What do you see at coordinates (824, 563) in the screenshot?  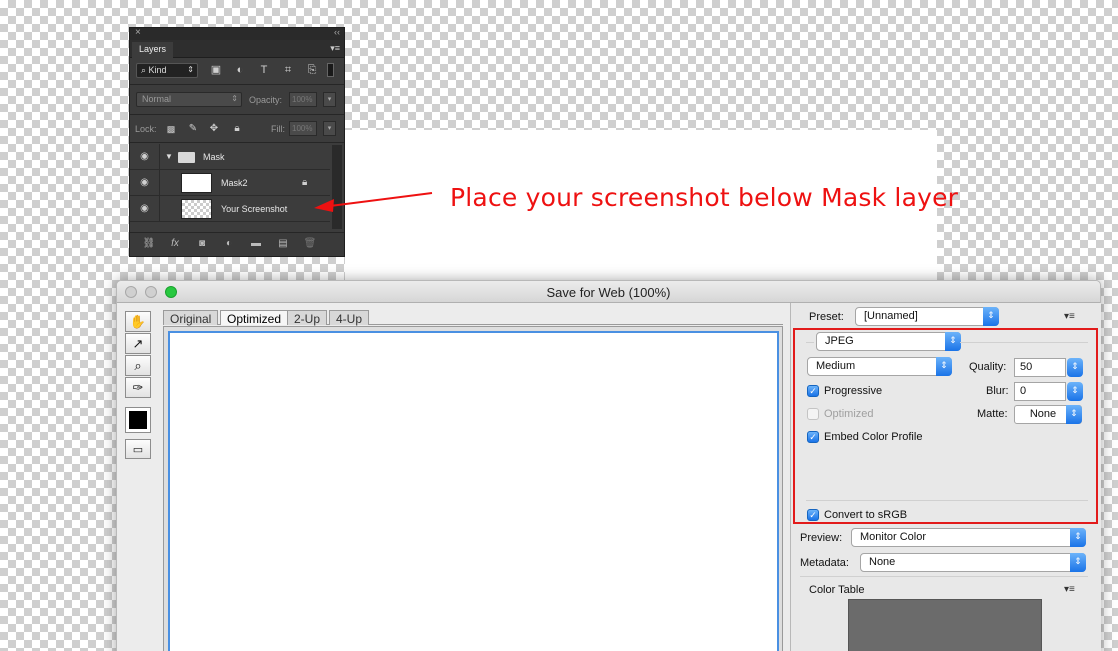 I see `metadata-label: Metadata:` at bounding box center [824, 563].